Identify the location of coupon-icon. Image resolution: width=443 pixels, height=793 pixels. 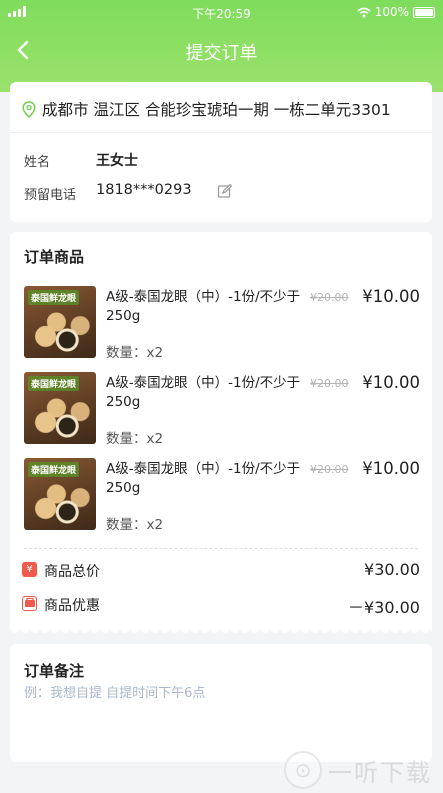
(29, 603).